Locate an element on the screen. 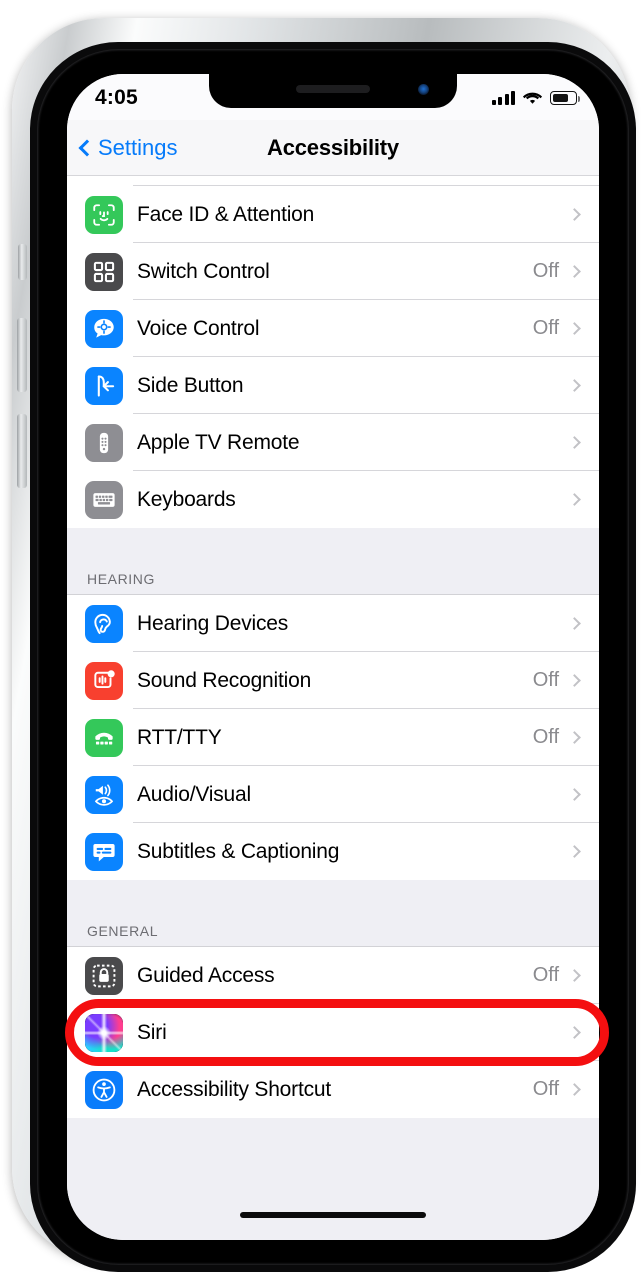 This screenshot has width=642, height=1274. face-id-icon is located at coordinates (104, 214).